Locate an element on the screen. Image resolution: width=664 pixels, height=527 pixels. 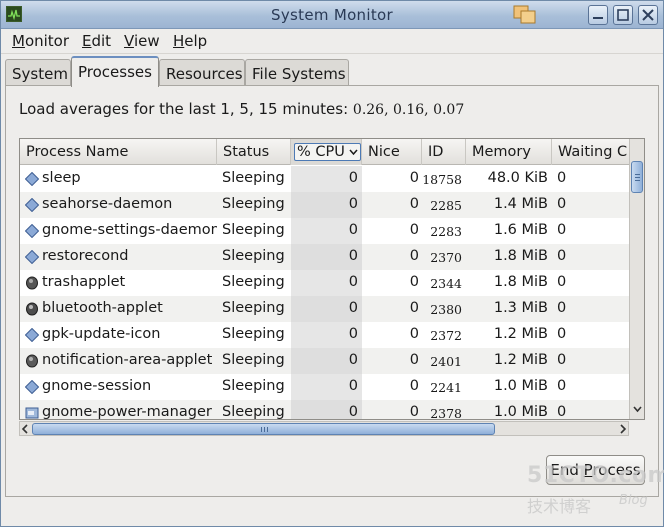
sort-descending-icon is located at coordinates (354, 152).